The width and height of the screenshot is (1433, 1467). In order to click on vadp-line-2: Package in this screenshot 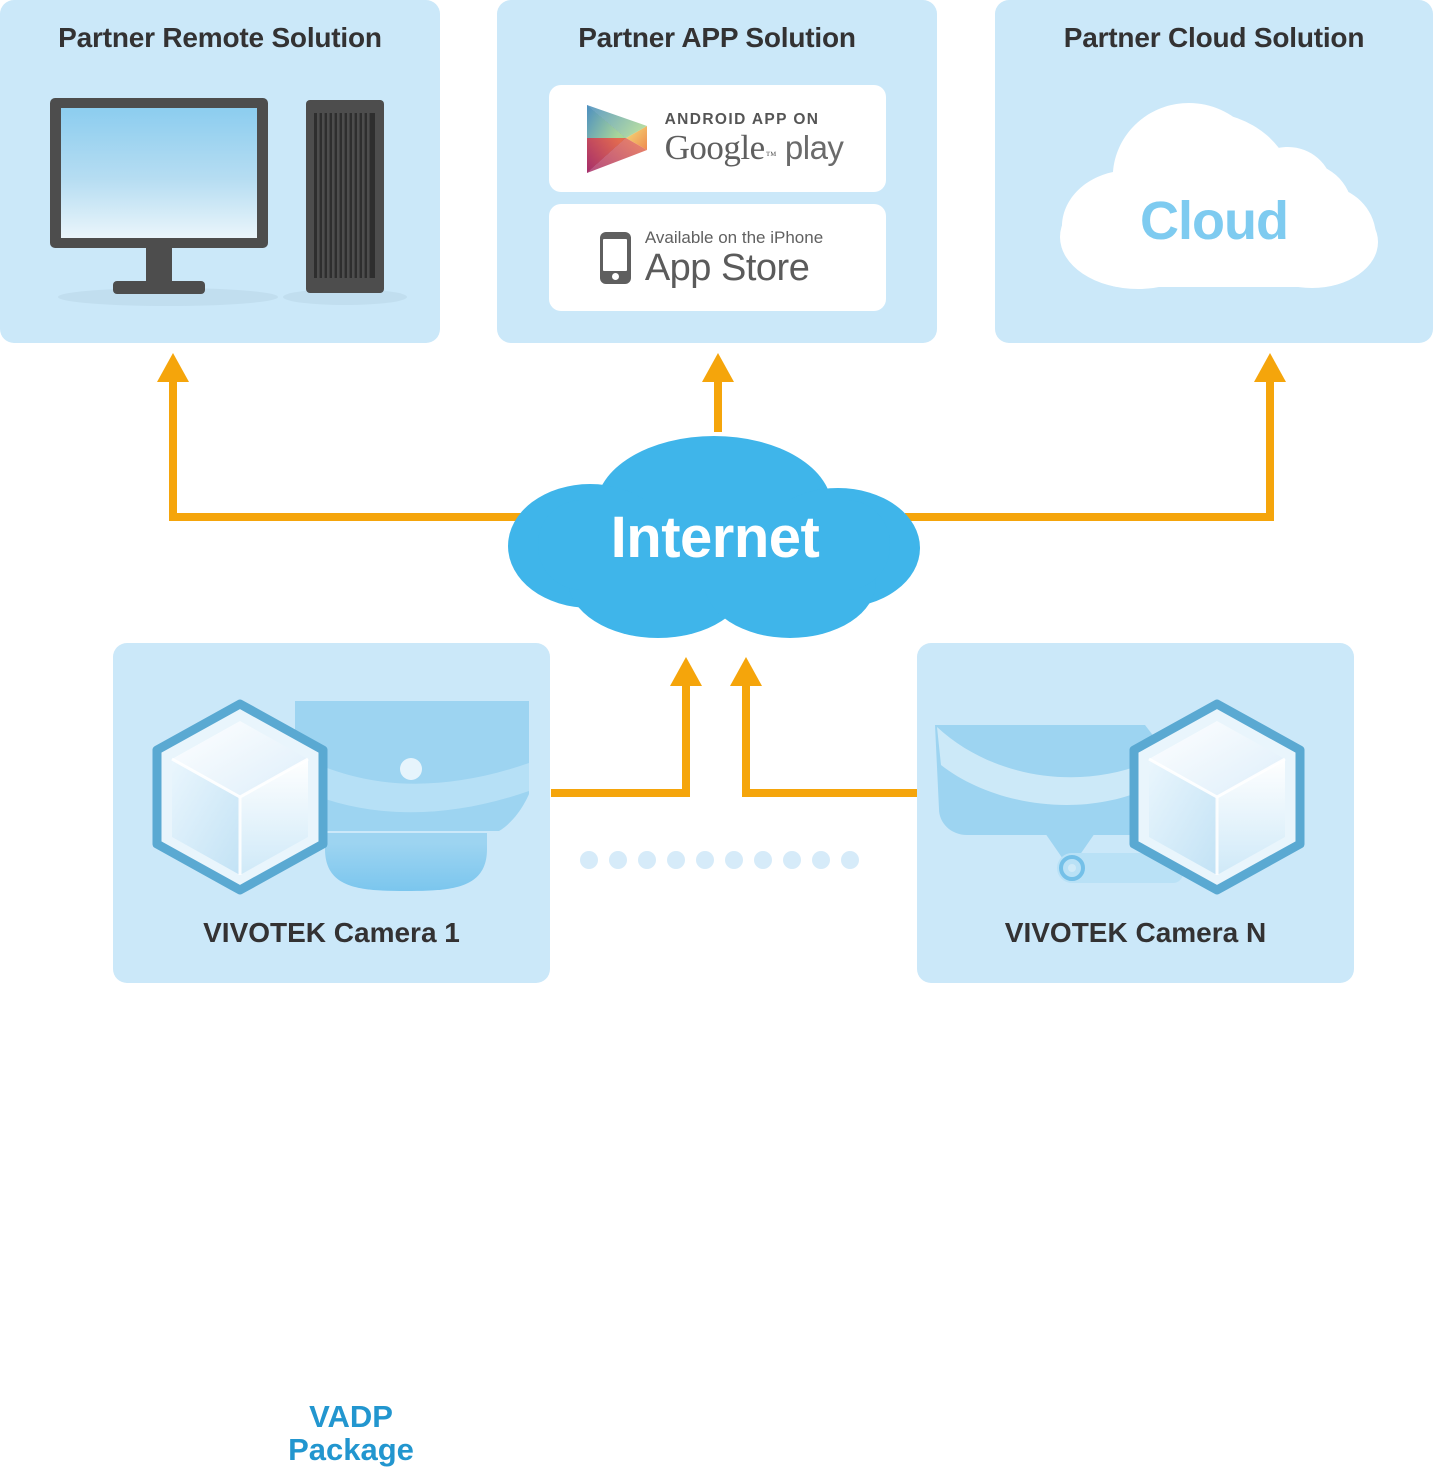, I will do `click(351, 1449)`.